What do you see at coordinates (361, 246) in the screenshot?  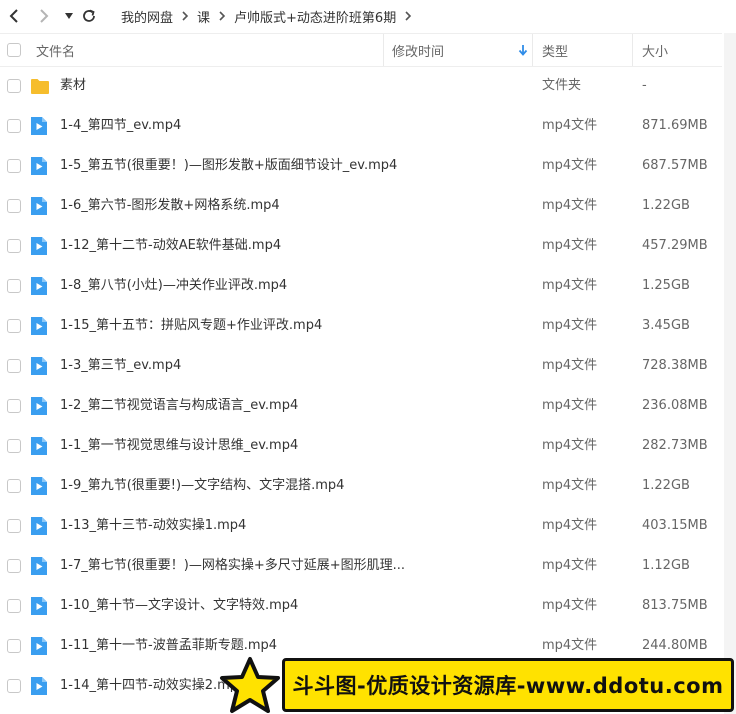 I see `file-row: 1-12_第十二节-动效AE软件基础.mp4 mp4文件 457.29MB` at bounding box center [361, 246].